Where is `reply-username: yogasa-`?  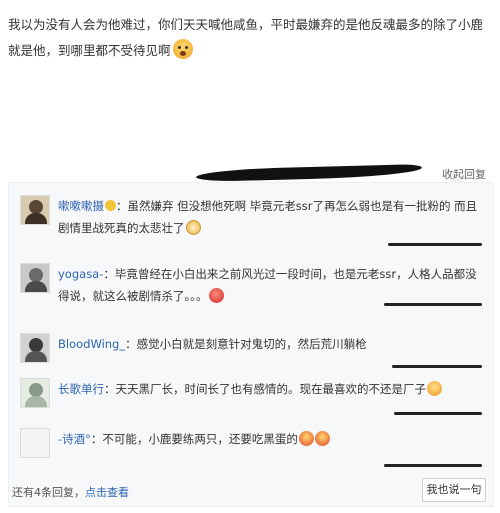 reply-username: yogasa- is located at coordinates (80, 274).